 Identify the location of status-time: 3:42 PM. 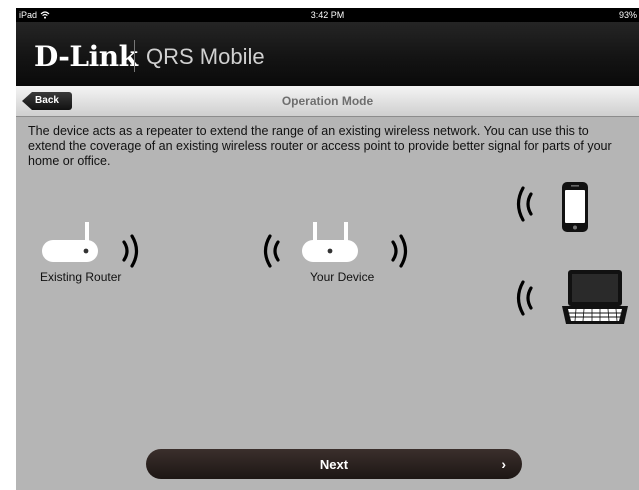
(327, 15).